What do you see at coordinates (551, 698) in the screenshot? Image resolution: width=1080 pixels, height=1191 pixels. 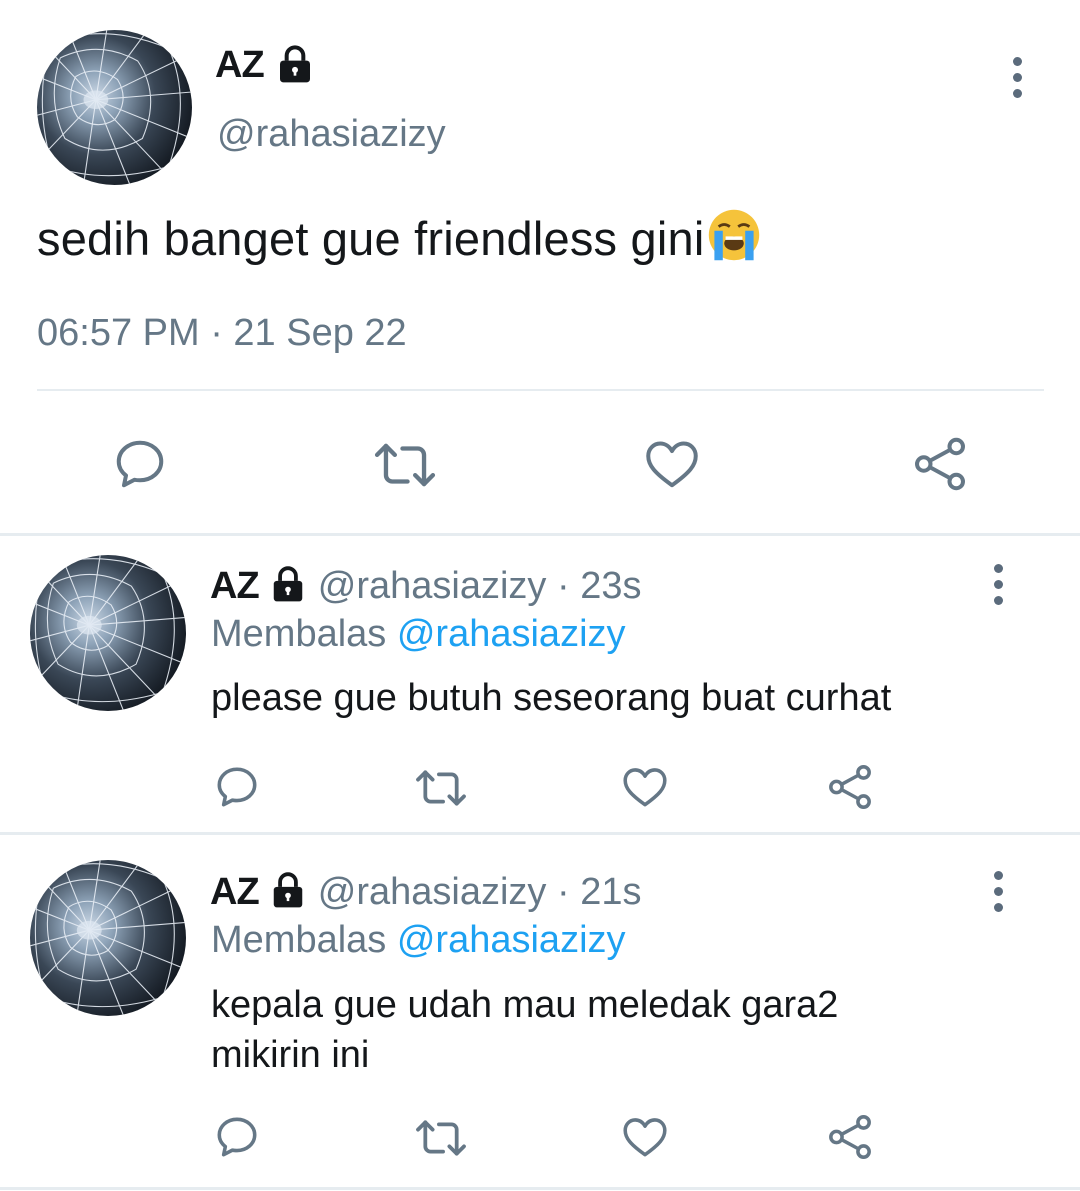 I see `reply-text: please gue butuh seseorang buat curhat` at bounding box center [551, 698].